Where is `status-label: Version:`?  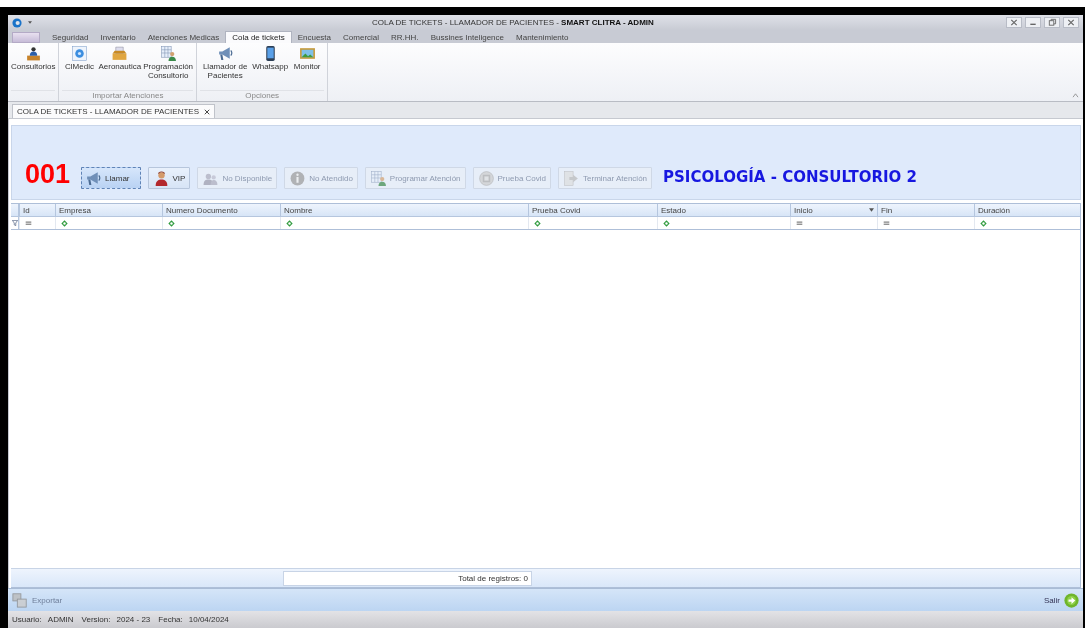 status-label: Version: is located at coordinates (96, 619).